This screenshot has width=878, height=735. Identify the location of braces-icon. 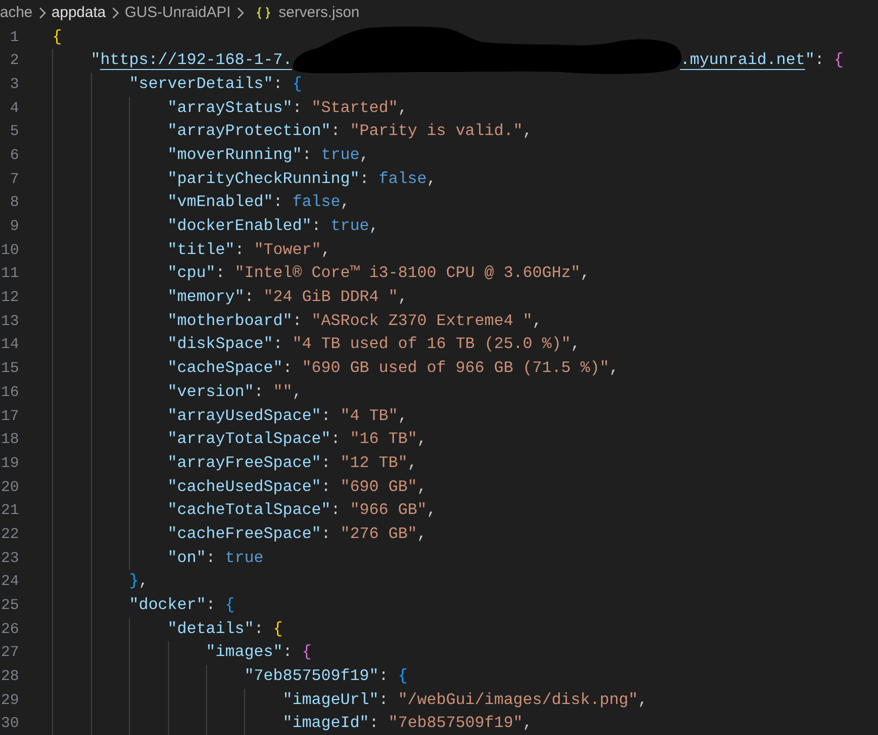
(263, 12).